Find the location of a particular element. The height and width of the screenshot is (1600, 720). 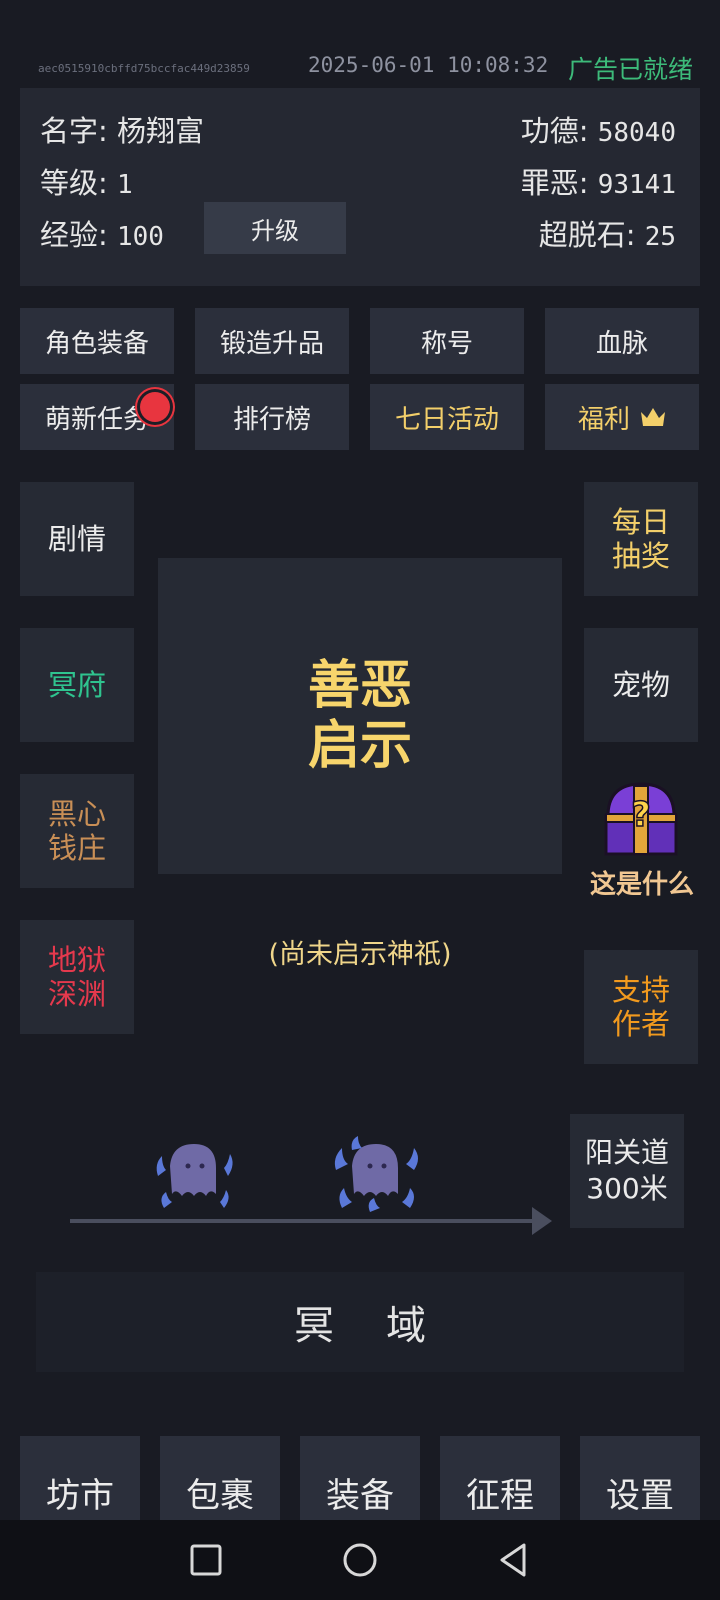

sin-row: 罪恶: 93141 is located at coordinates (598, 181).